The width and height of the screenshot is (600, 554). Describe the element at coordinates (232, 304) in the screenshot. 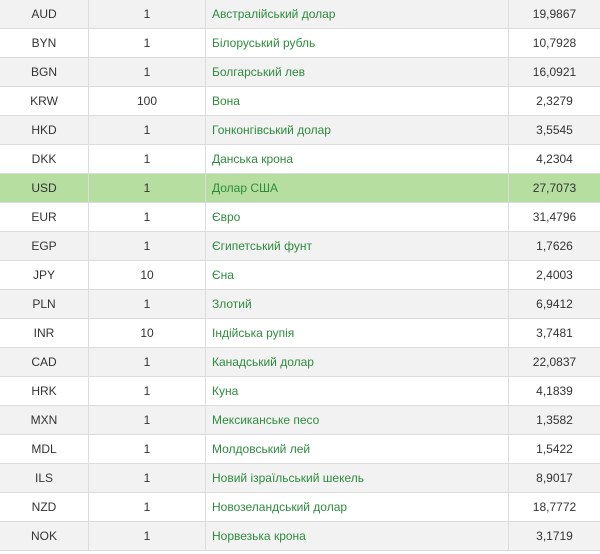

I see `currency-name-link: Злотий` at that location.